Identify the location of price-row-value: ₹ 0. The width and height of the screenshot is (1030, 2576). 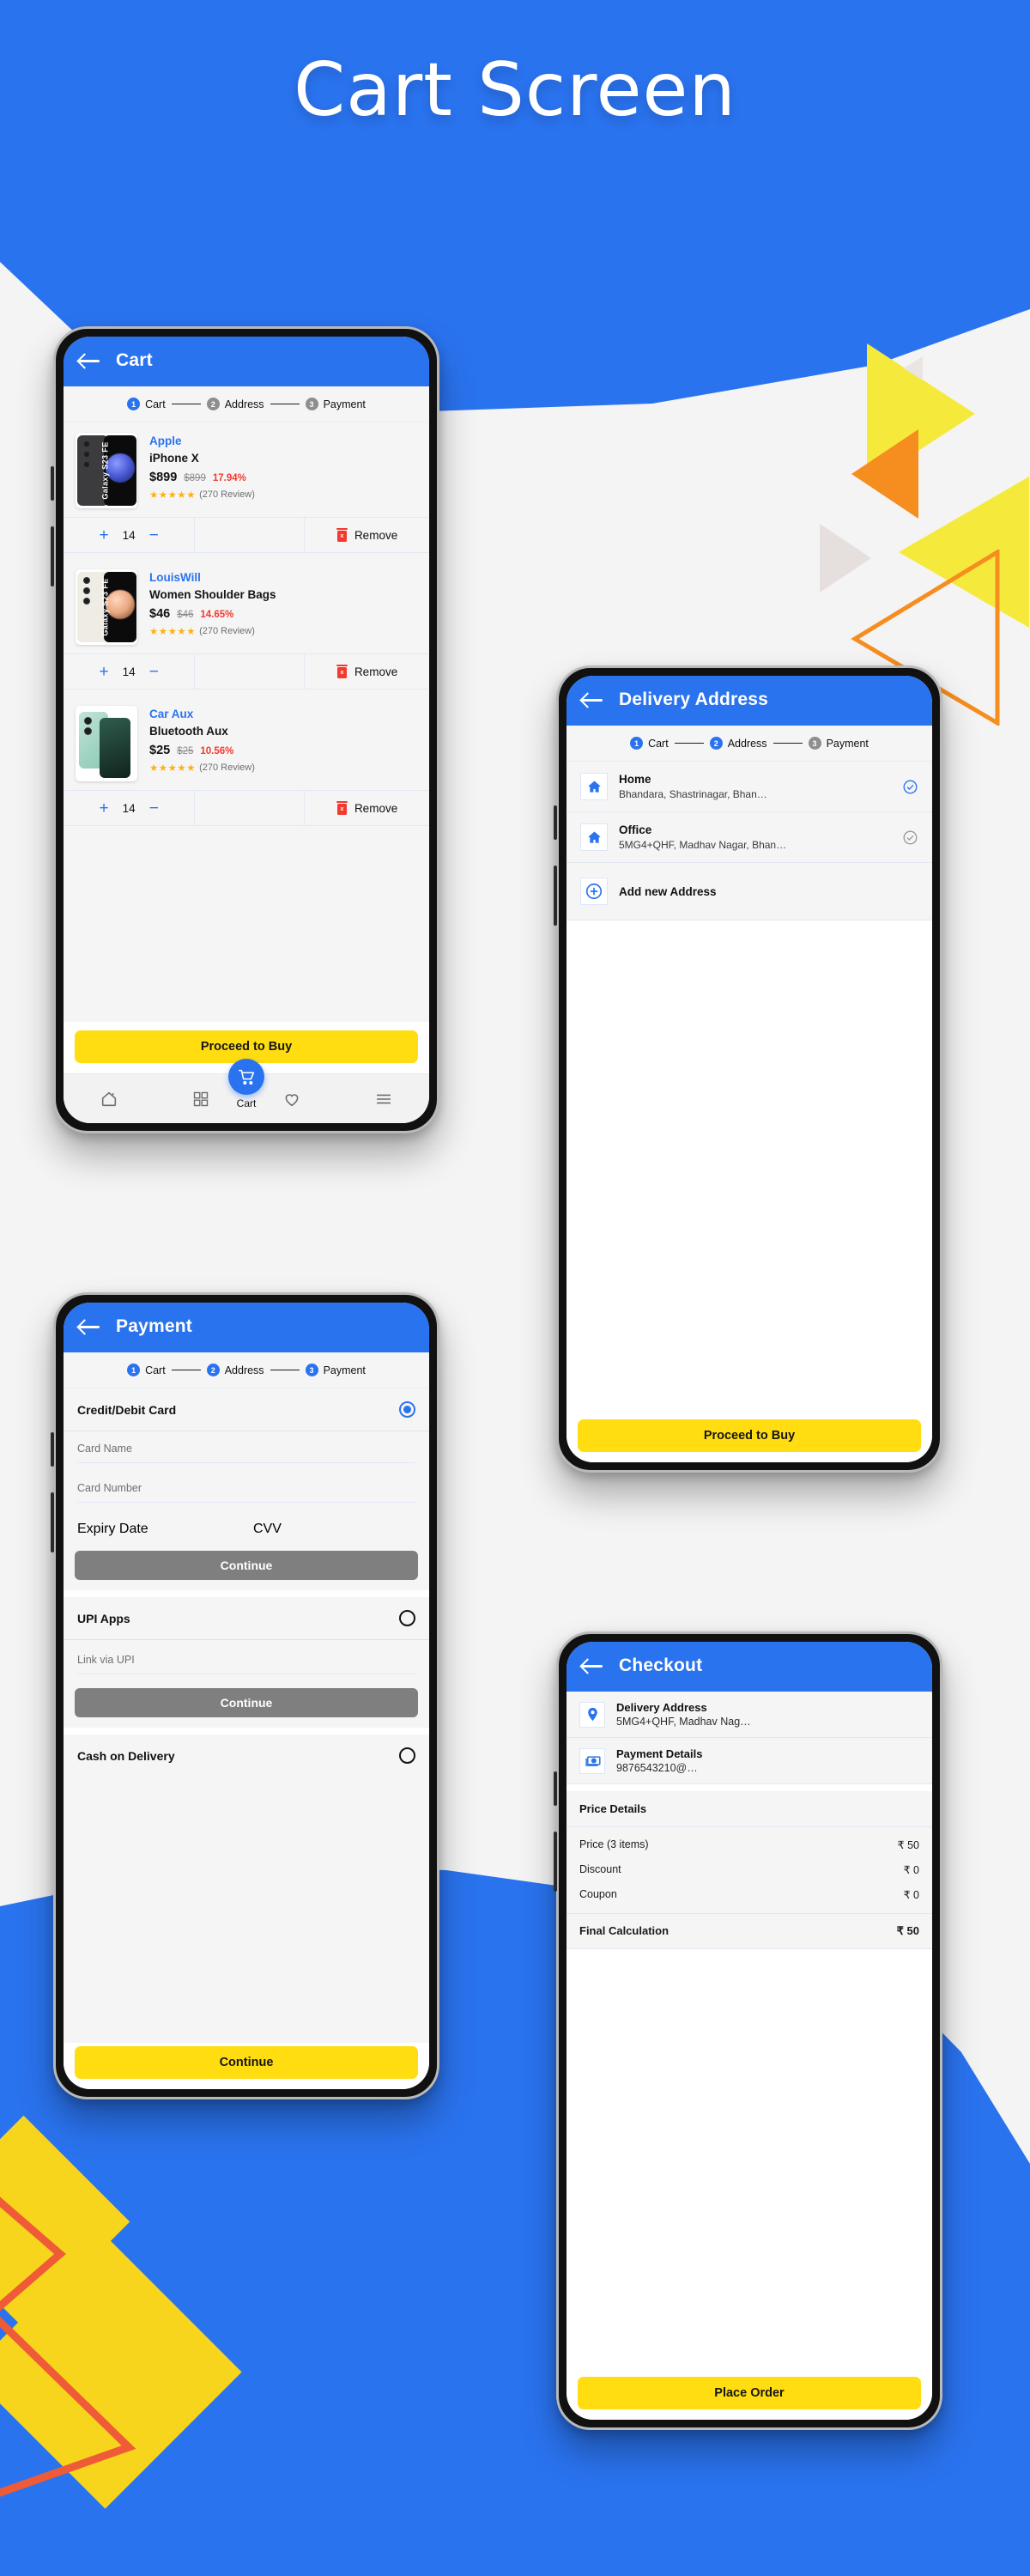
(911, 1870).